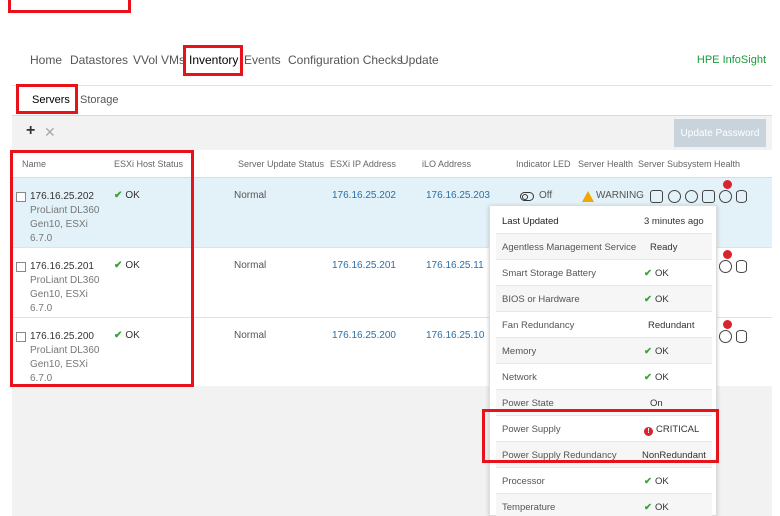 This screenshot has width=780, height=516. Describe the element at coordinates (281, 164) in the screenshot. I see `col-server-update-status: Server Update Status` at that location.